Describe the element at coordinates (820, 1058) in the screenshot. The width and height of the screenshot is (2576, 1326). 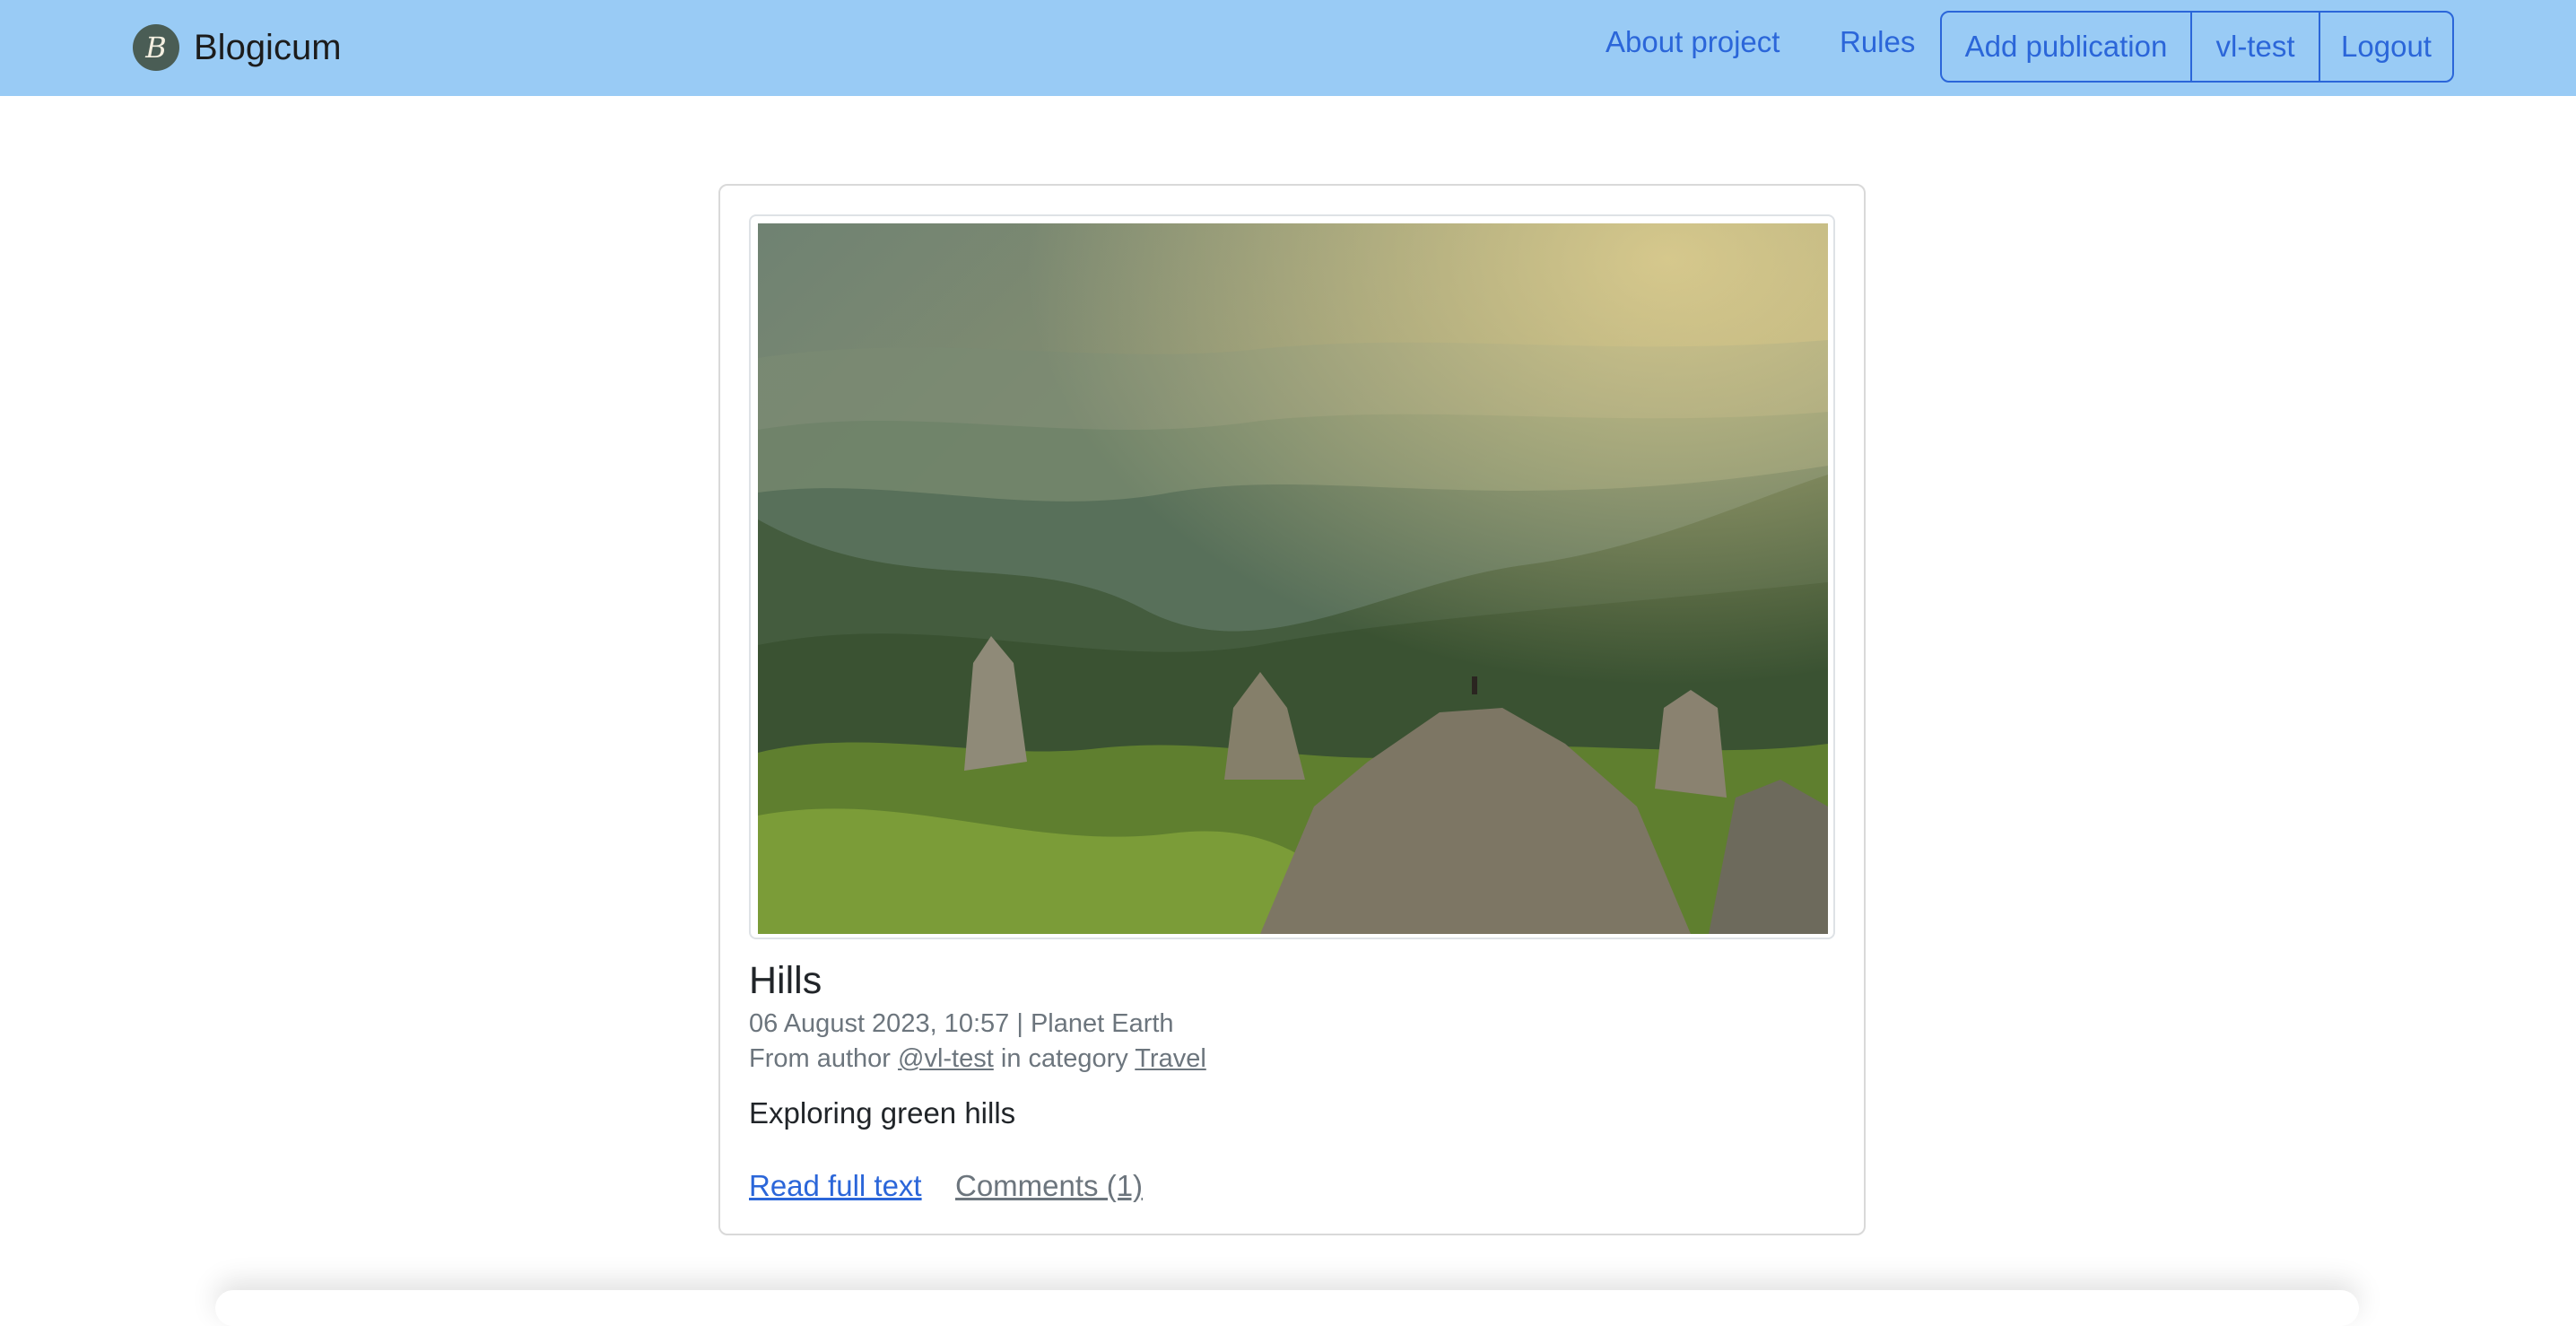
I see `author-prefix: From author` at that location.